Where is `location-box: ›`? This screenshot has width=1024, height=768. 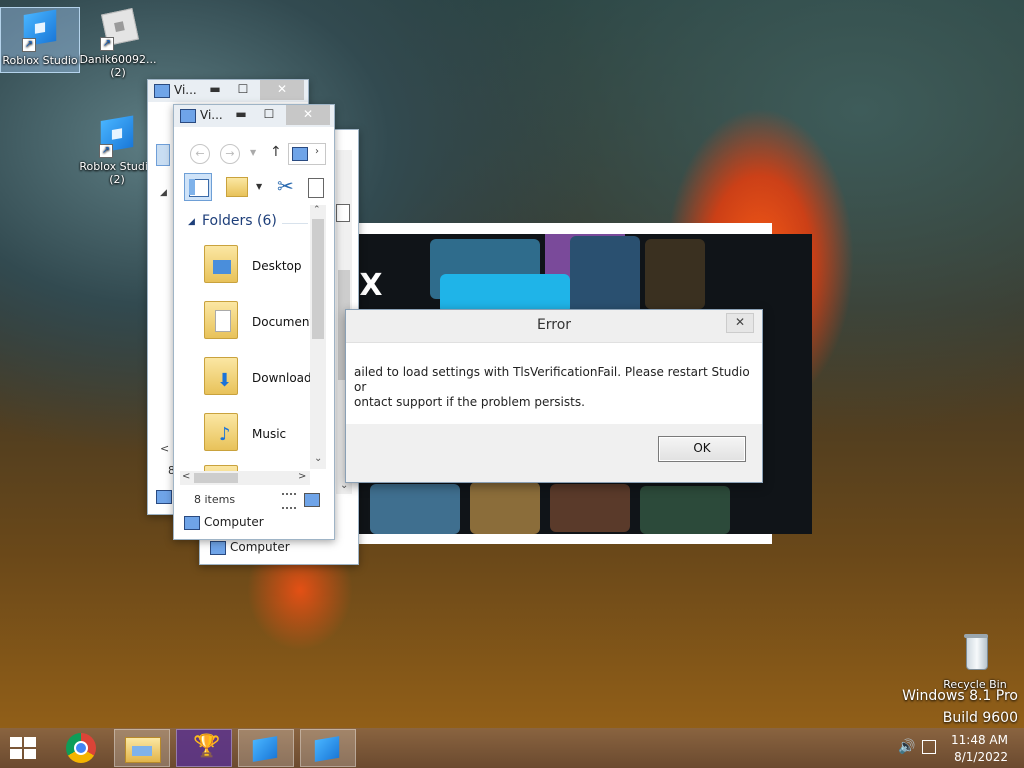
location-box: › is located at coordinates (307, 154).